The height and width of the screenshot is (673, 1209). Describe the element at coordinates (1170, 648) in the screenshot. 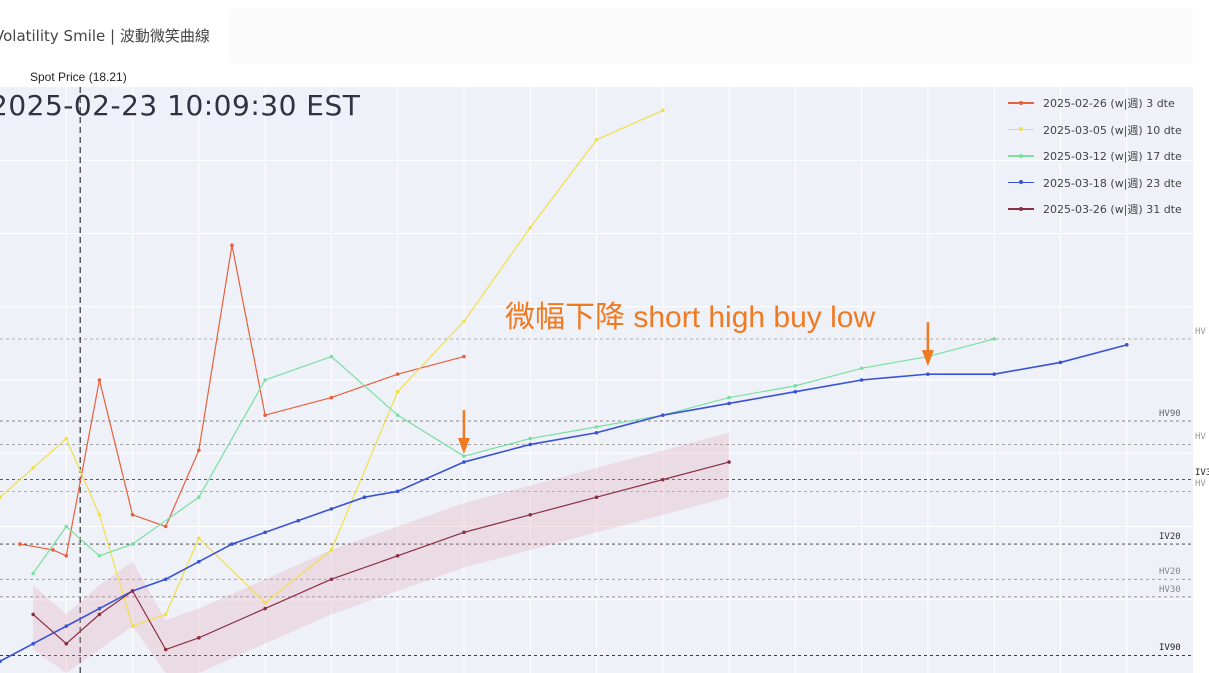

I see `reference-line-label: IV90` at that location.